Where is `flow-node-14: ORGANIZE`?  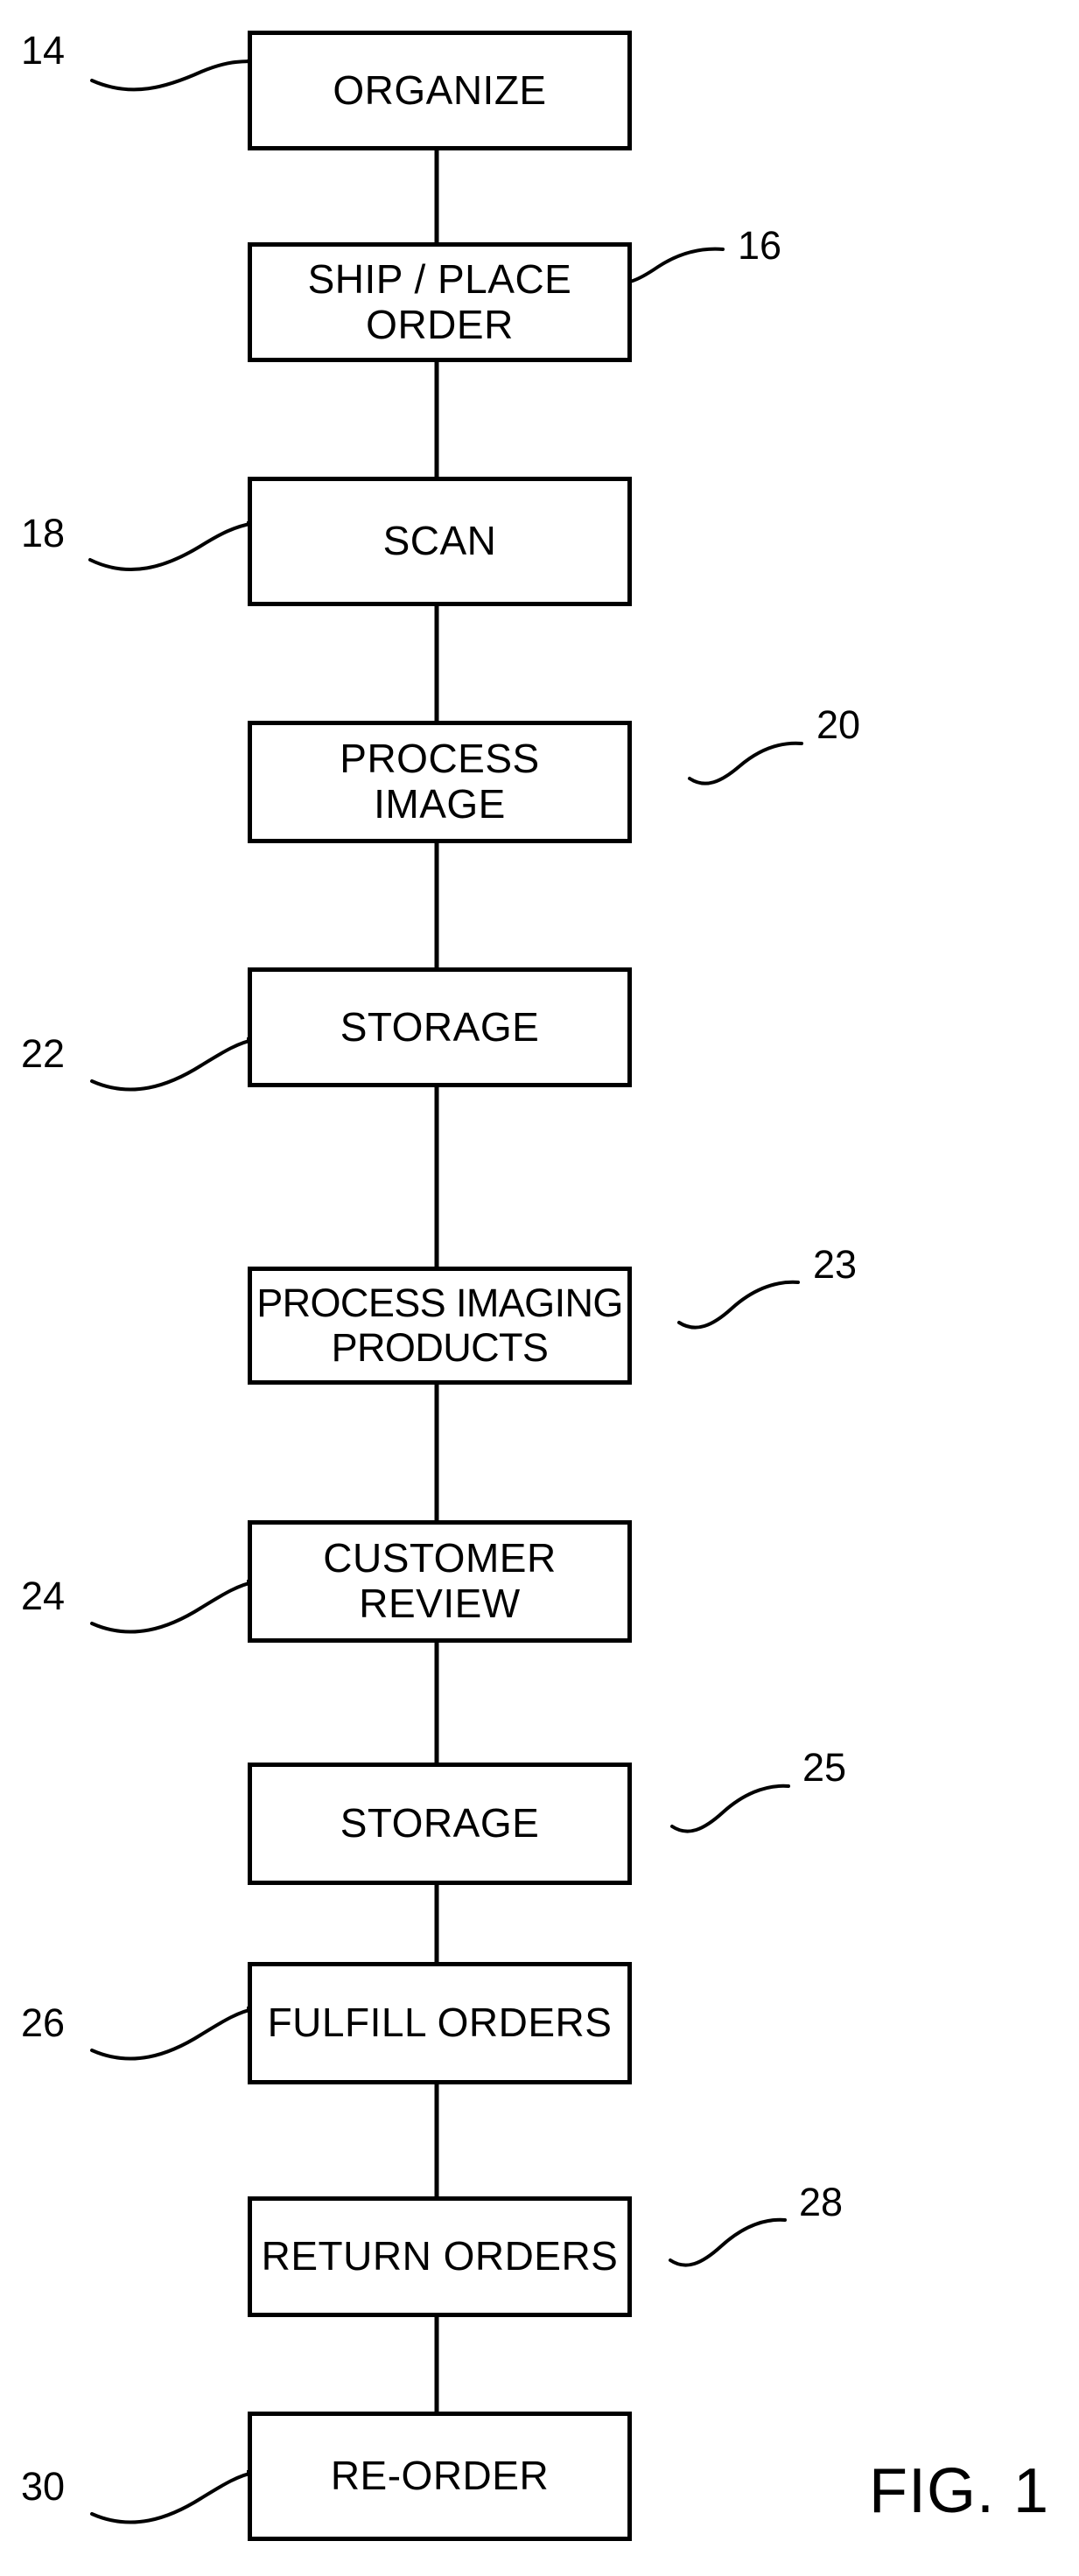
flow-node-14: ORGANIZE is located at coordinates (440, 90).